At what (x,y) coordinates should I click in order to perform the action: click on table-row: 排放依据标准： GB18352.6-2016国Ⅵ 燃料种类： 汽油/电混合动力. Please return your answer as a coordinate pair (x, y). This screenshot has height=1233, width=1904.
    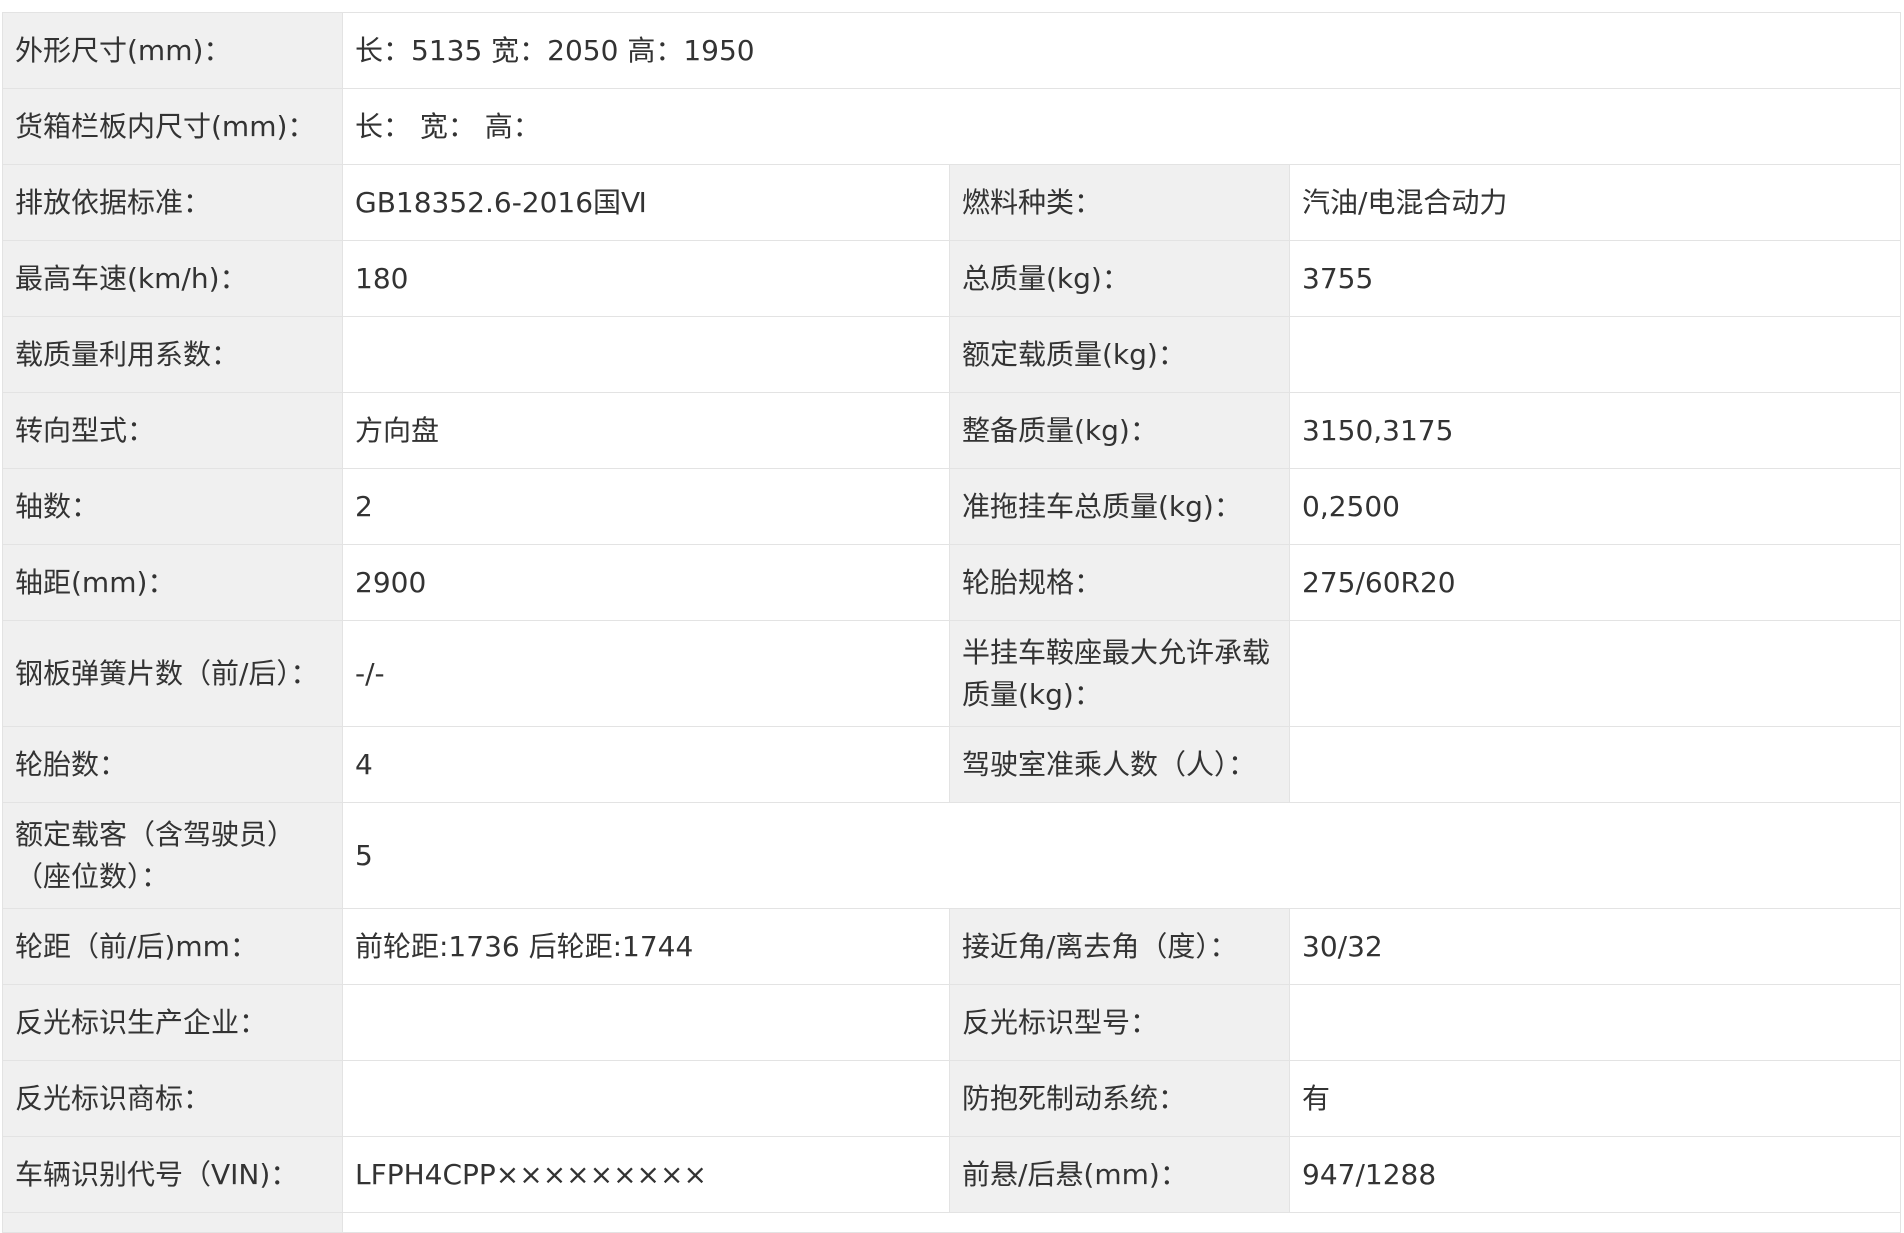
    Looking at the image, I should click on (952, 202).